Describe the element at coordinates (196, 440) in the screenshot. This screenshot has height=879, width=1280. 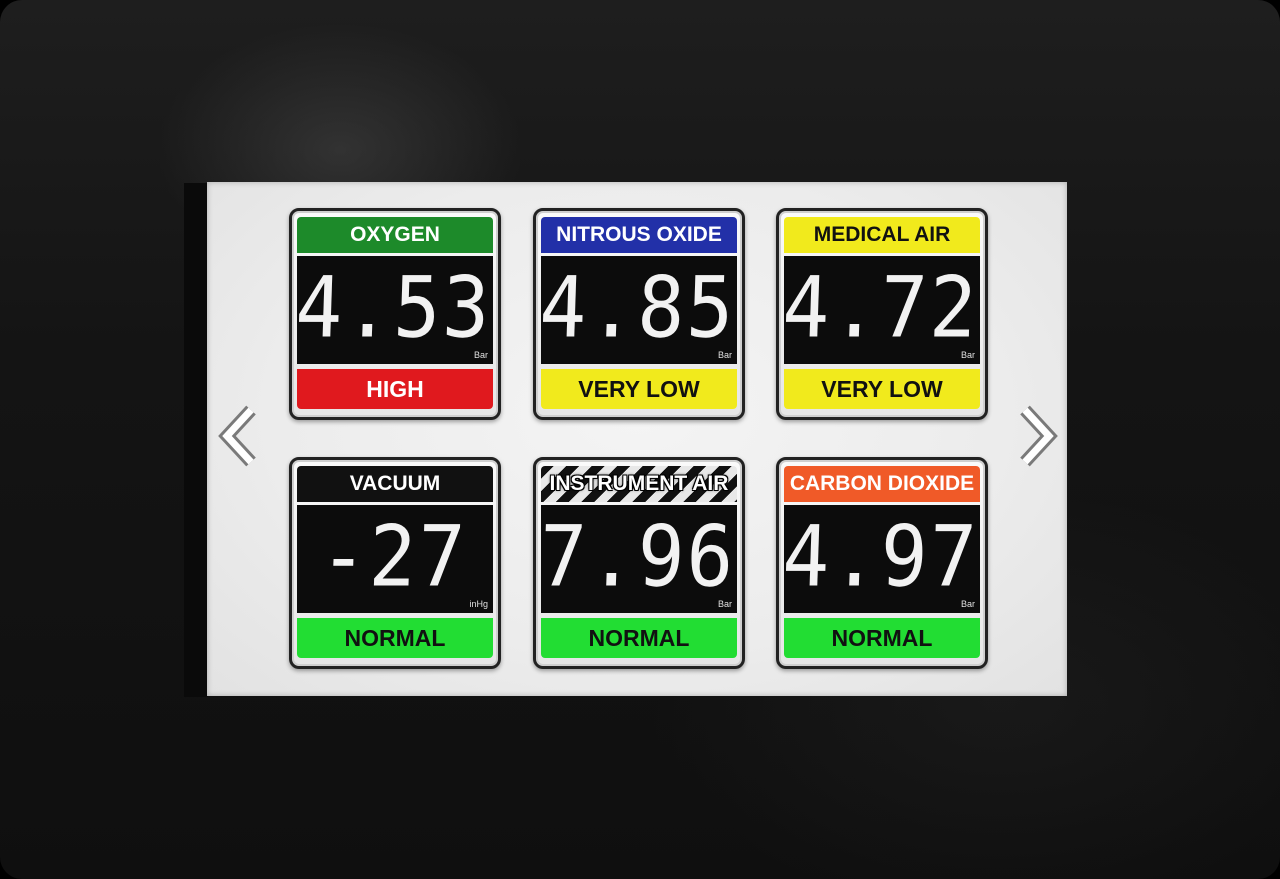
I see `bezel-edge` at that location.